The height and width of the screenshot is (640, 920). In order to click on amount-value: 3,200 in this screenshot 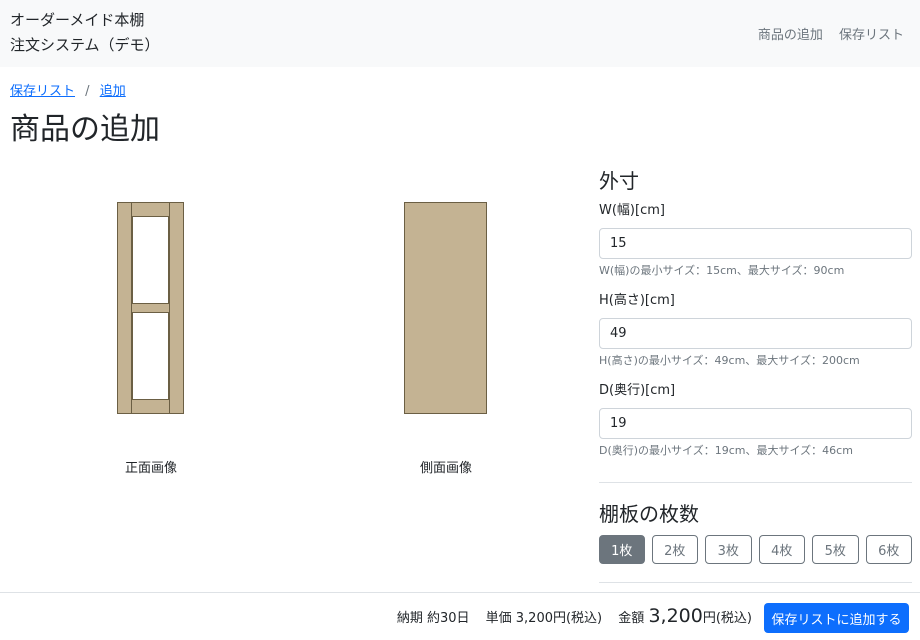, I will do `click(675, 616)`.